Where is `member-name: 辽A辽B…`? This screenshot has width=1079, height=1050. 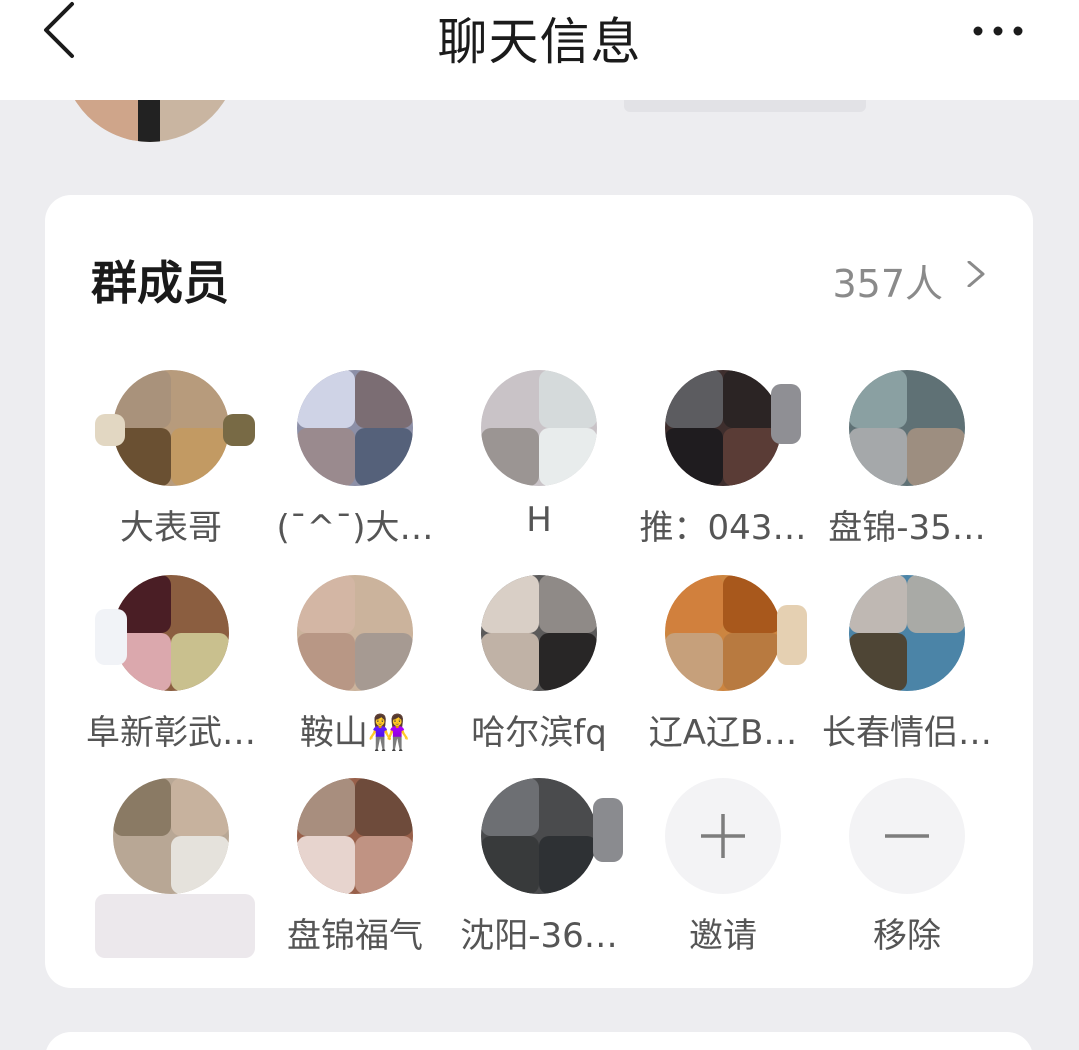 member-name: 辽A辽B… is located at coordinates (723, 733).